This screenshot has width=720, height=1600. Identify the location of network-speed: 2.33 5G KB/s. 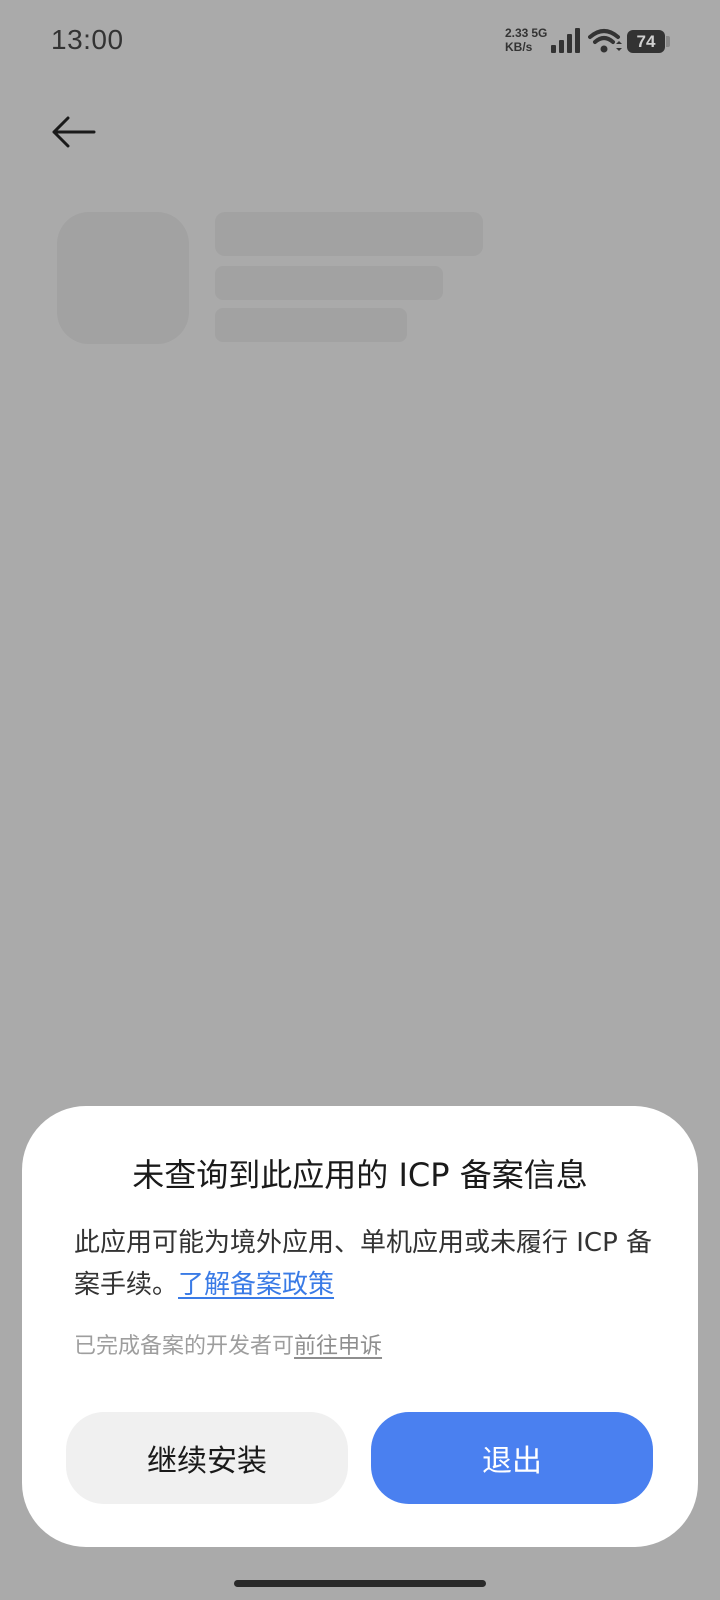
(526, 40).